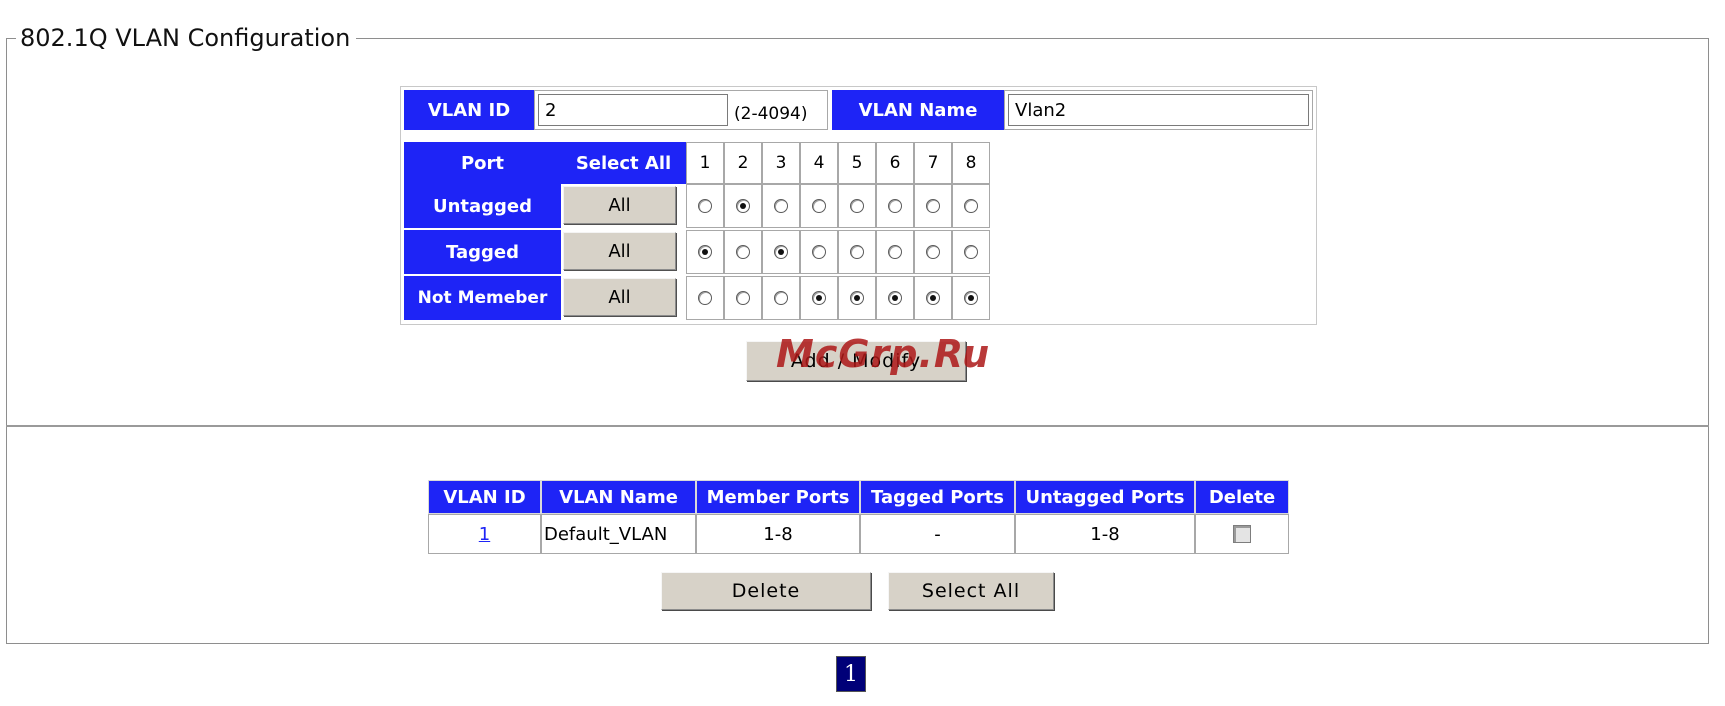 The image size is (1725, 706). I want to click on table-row-vlan-id-cell: 1, so click(484, 534).